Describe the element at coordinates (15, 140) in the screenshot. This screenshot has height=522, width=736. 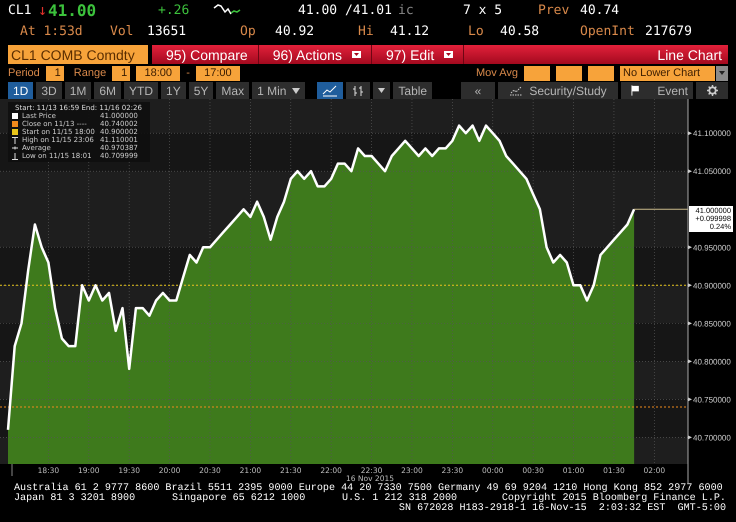
I see `high-marker-icon` at that location.